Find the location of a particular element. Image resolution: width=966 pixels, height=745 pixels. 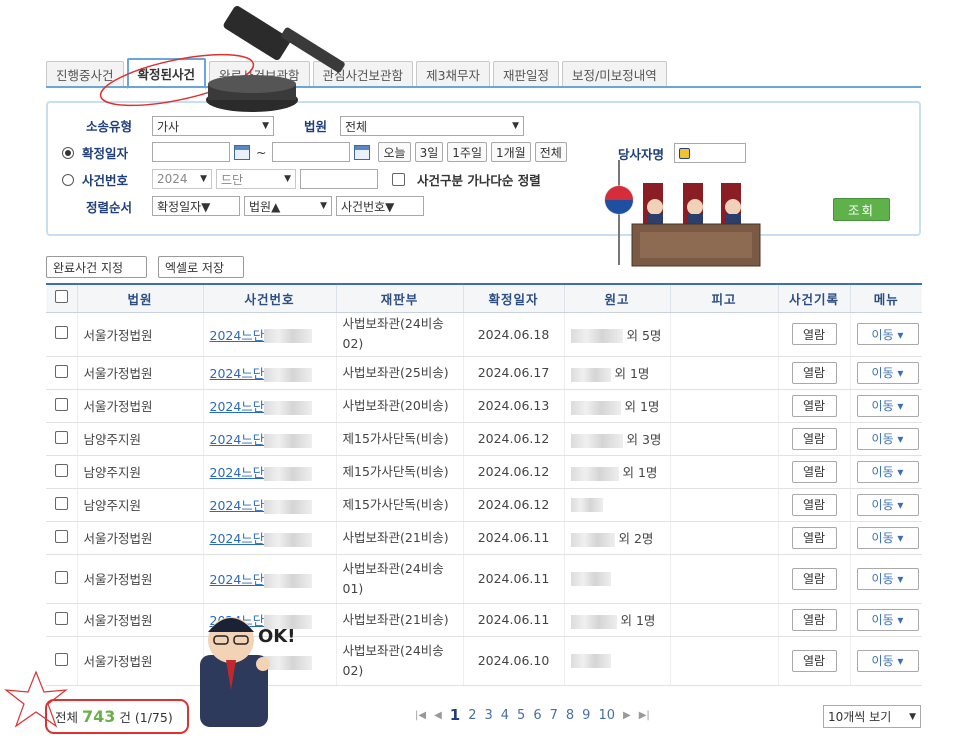

row-select-cell is located at coordinates (61, 579).